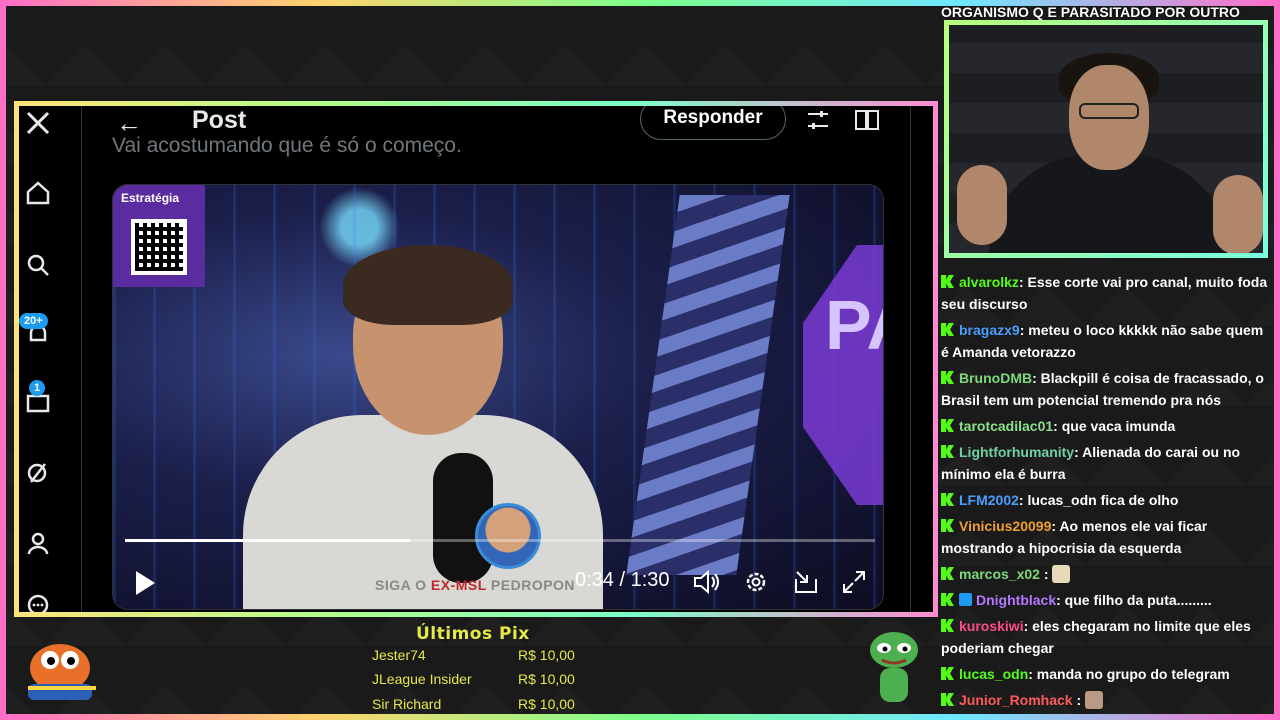 The height and width of the screenshot is (720, 1280). I want to click on chat-username: Dnightblack, so click(1016, 600).